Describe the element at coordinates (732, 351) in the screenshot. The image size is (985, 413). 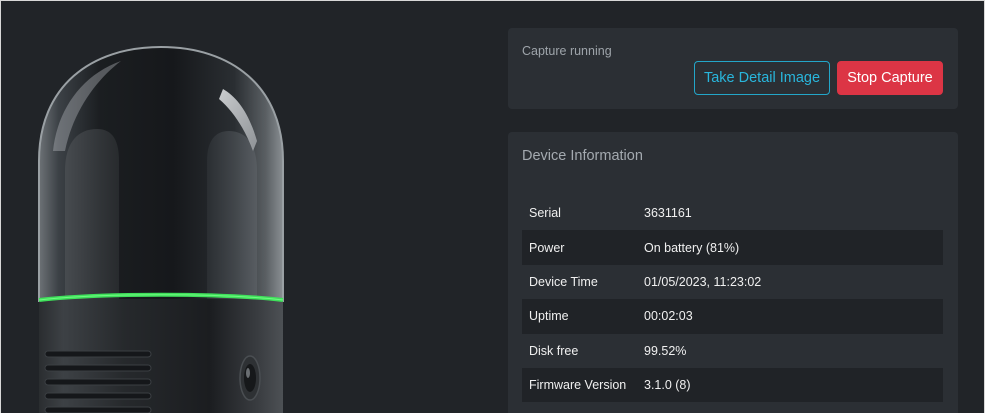
I see `table-row-disk-free: Disk free 99.52%` at that location.